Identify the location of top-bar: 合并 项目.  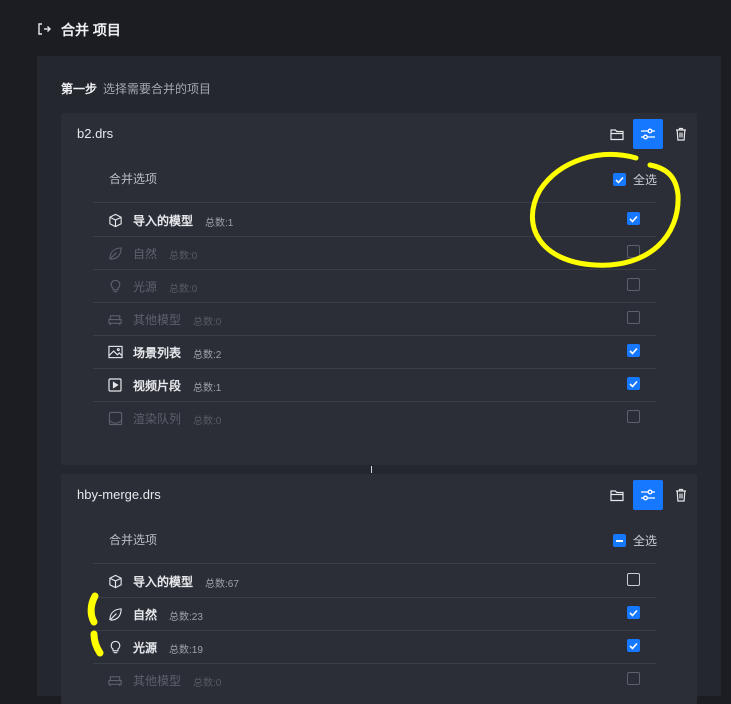
(365, 28).